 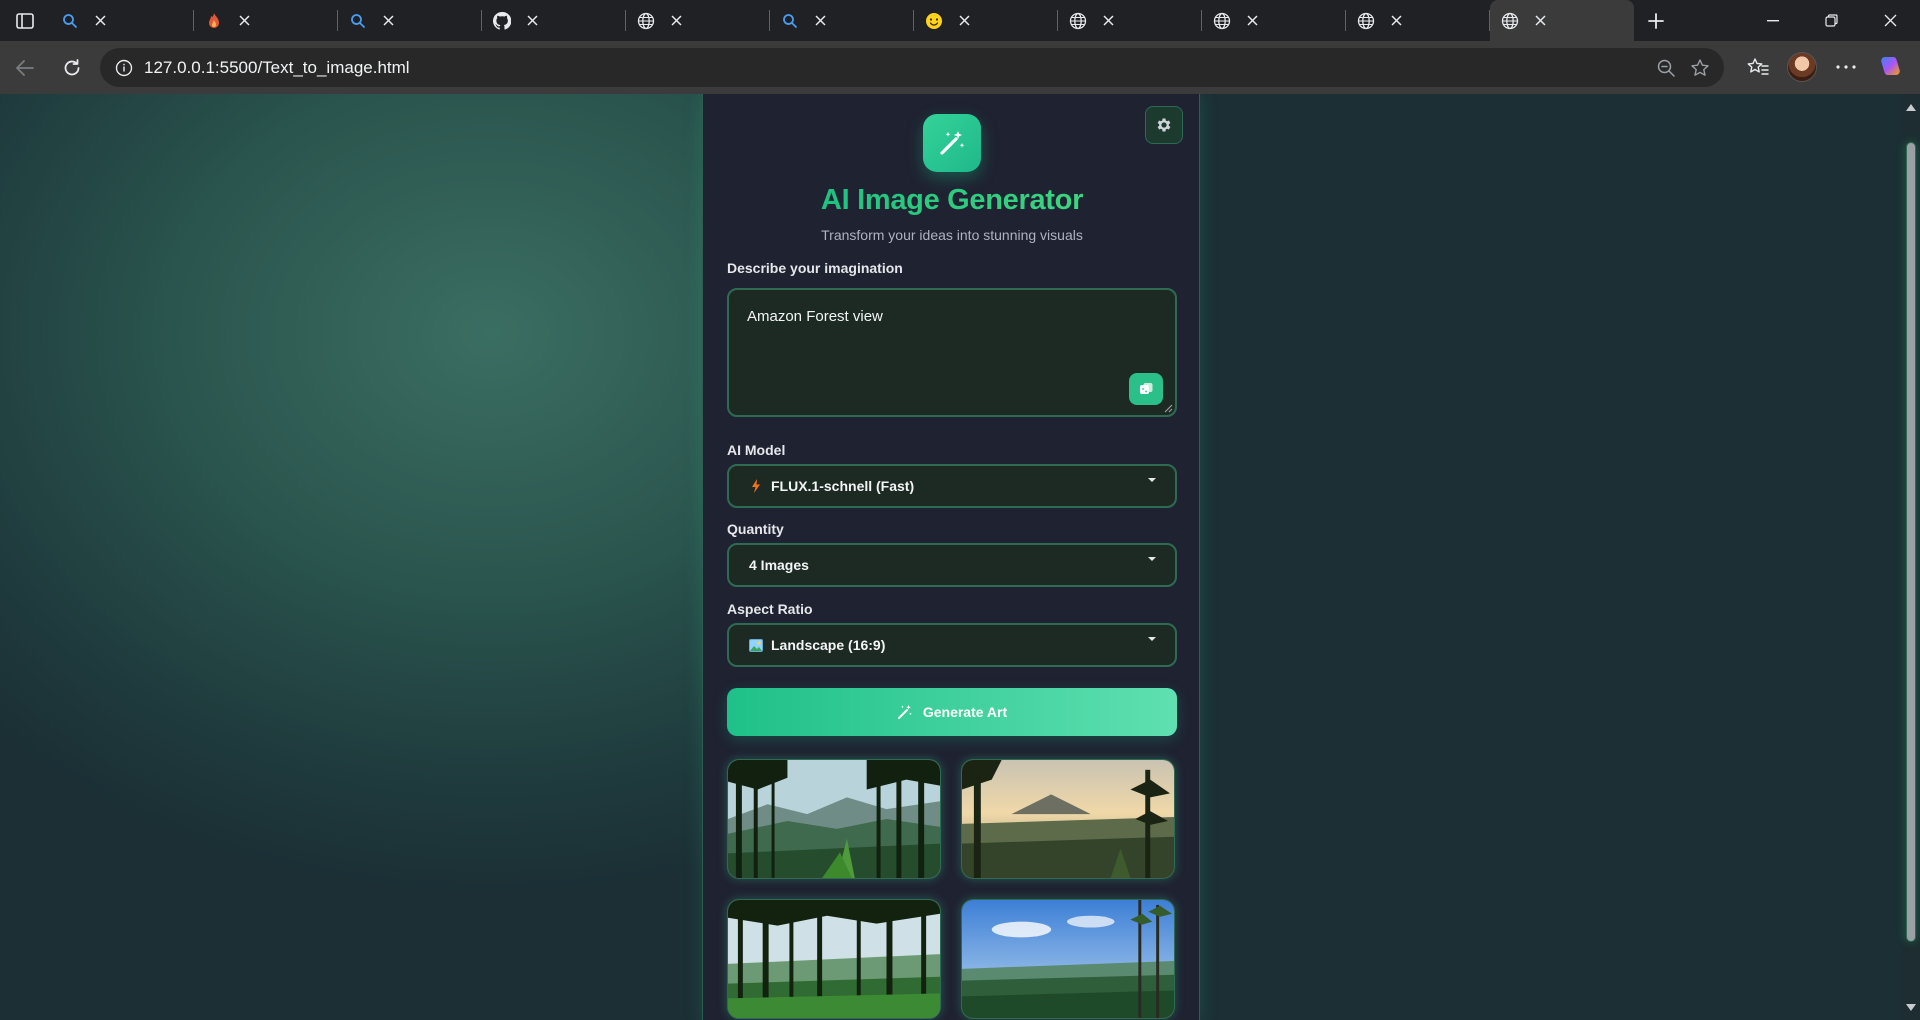 What do you see at coordinates (828, 645) in the screenshot?
I see `aspect-ratio-selected-value: Landscape (16:9)` at bounding box center [828, 645].